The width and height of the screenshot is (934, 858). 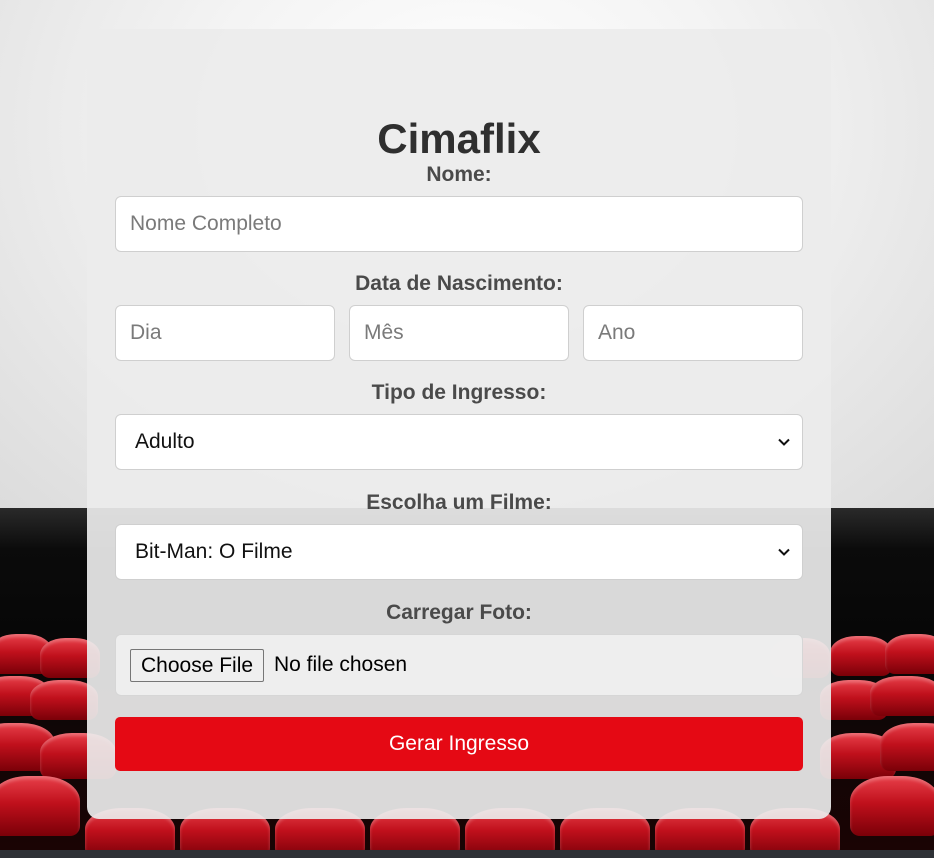 I want to click on name-input, so click(x=459, y=224).